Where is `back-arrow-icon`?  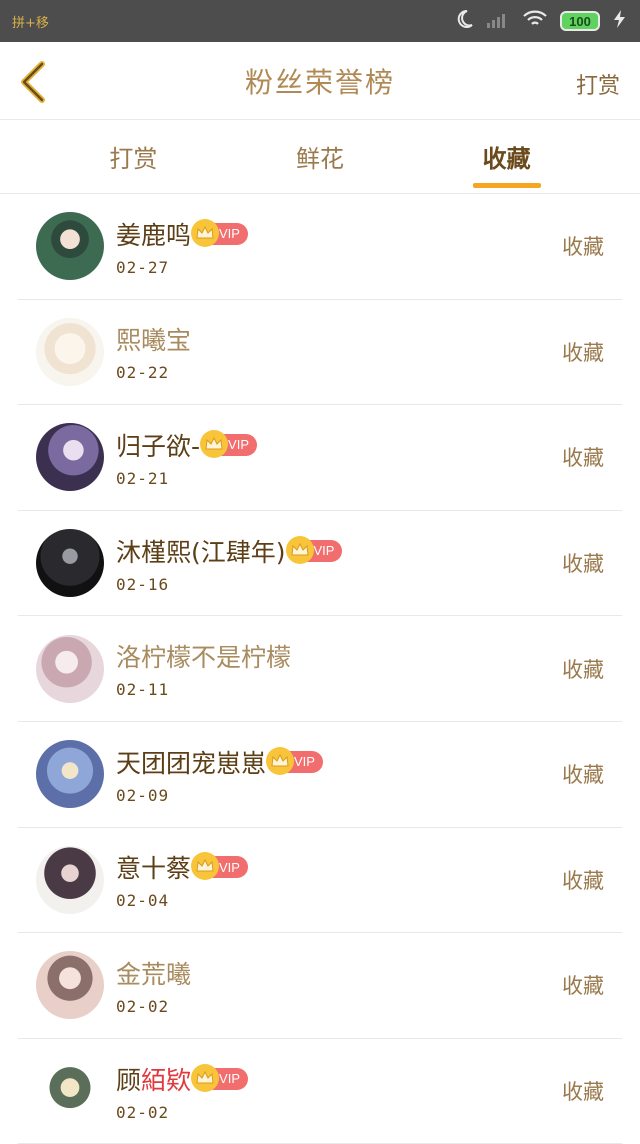
back-arrow-icon is located at coordinates (33, 82).